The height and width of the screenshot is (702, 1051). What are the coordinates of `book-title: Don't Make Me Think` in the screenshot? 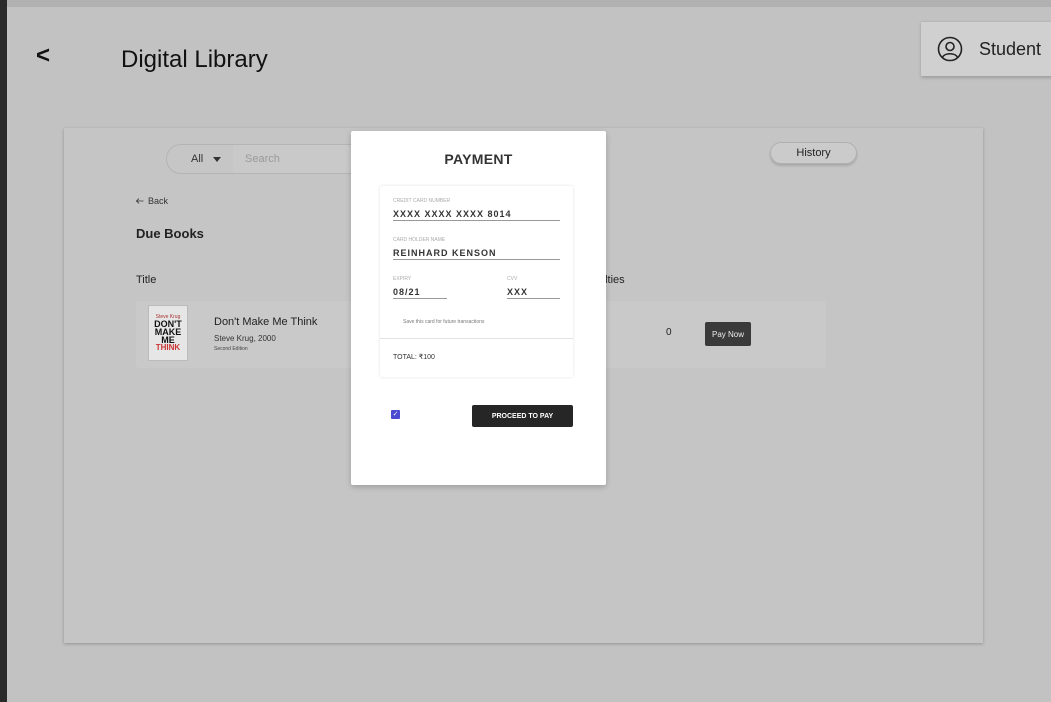 It's located at (266, 322).